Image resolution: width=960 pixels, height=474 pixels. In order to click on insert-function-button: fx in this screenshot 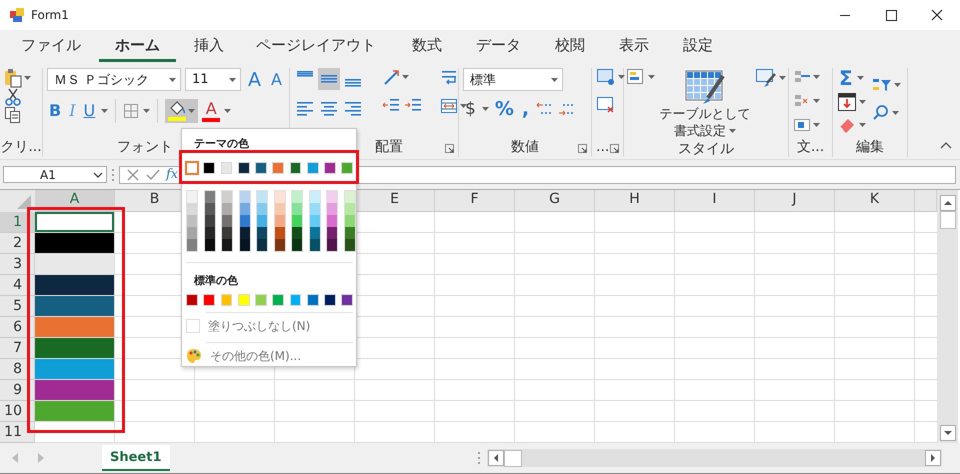, I will do `click(172, 174)`.